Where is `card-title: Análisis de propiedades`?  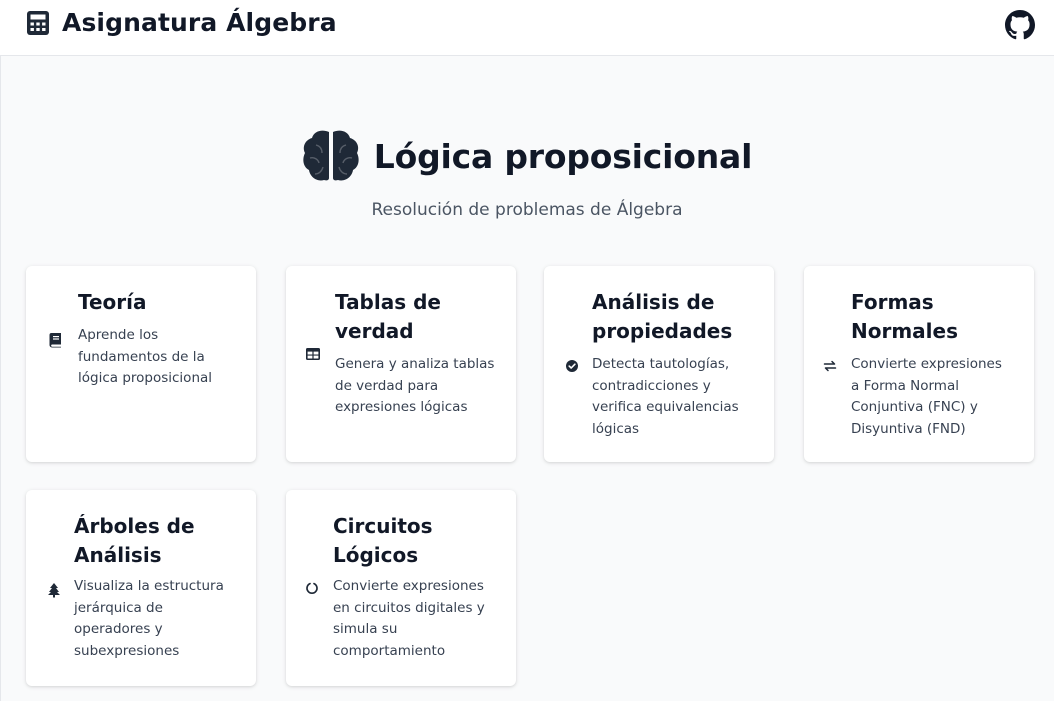
card-title: Análisis de propiedades is located at coordinates (662, 316).